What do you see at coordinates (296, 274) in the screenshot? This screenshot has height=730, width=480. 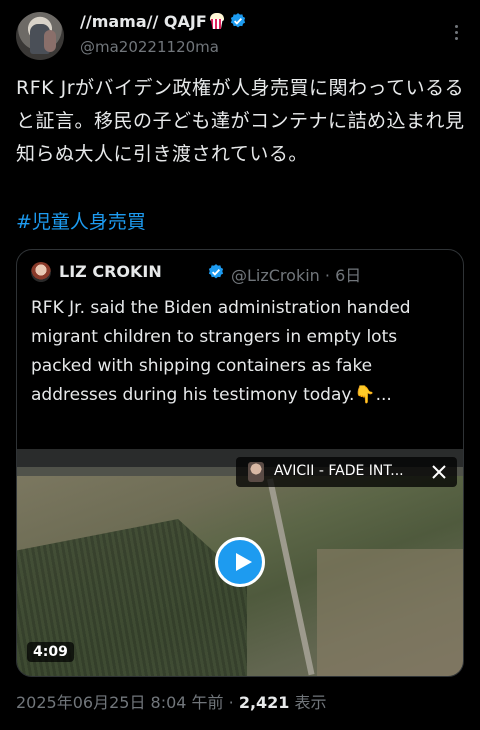 I see `quoted-author-handle: @LizCrokin · 6日` at bounding box center [296, 274].